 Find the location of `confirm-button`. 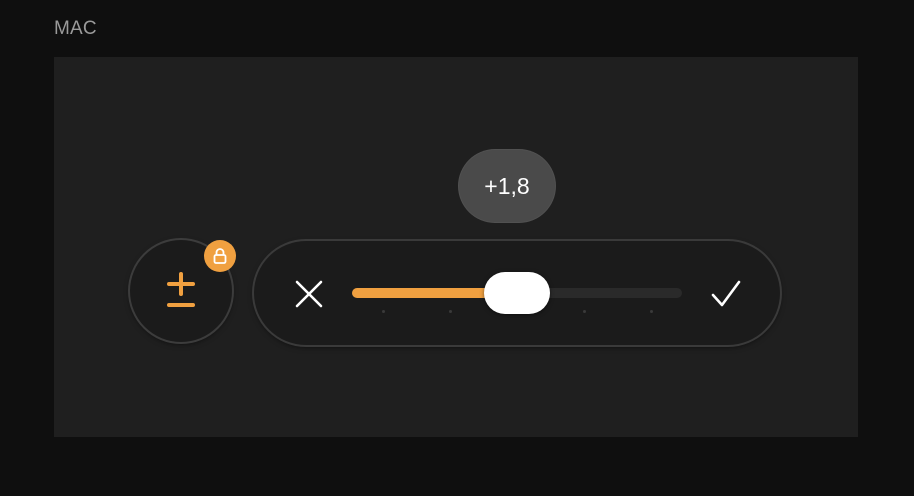

confirm-button is located at coordinates (726, 294).